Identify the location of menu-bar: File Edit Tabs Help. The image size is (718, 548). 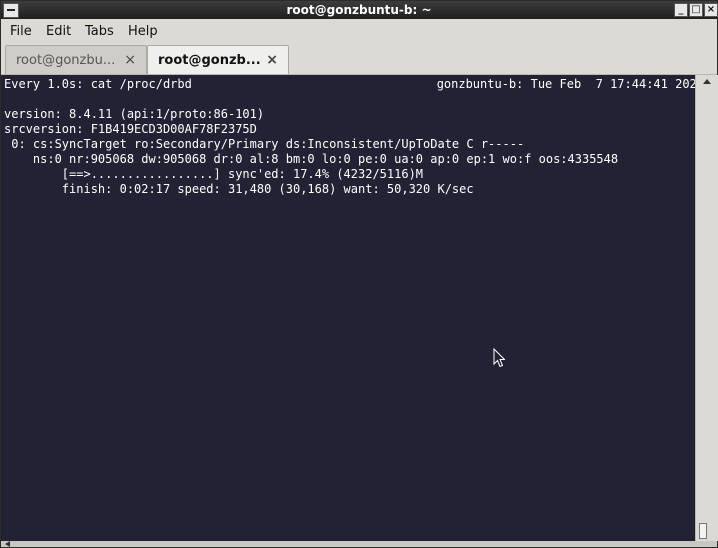
(359, 31).